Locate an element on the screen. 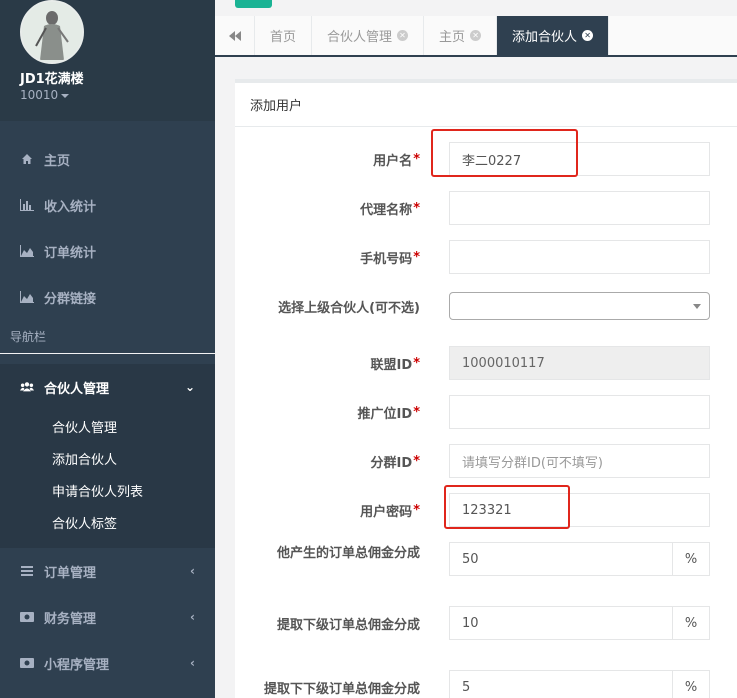  form-row-parent: 选择上级合伙人(可不选) is located at coordinates (486, 306).